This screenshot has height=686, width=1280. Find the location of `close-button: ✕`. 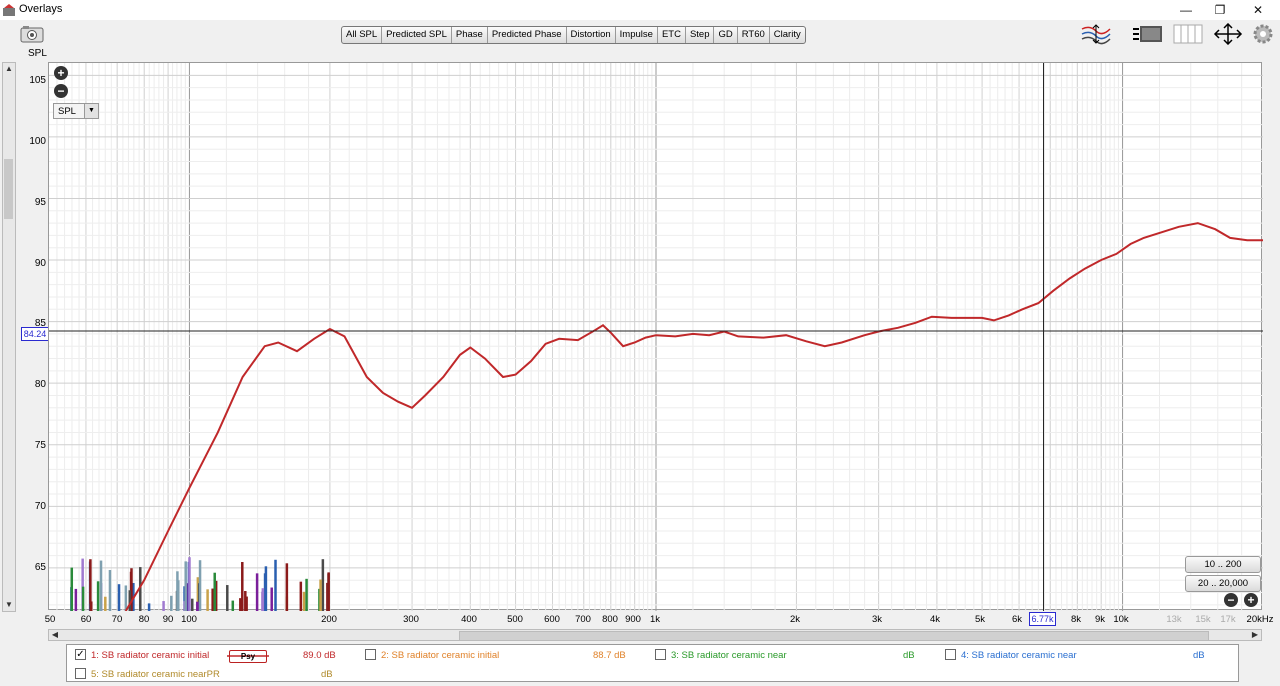

close-button: ✕ is located at coordinates (1258, 10).